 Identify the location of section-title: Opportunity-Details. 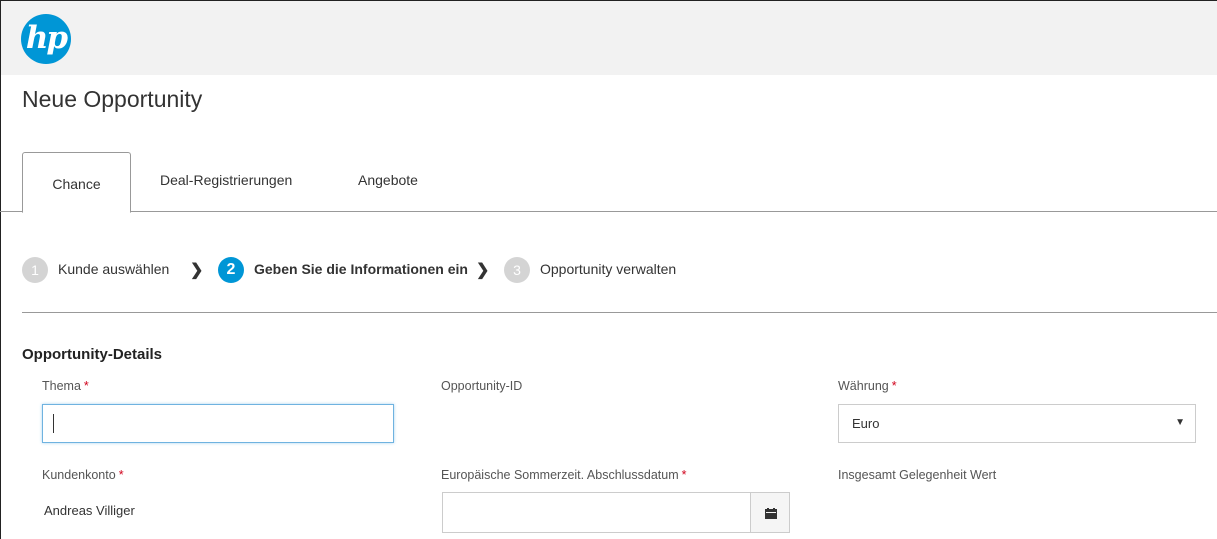
(92, 354).